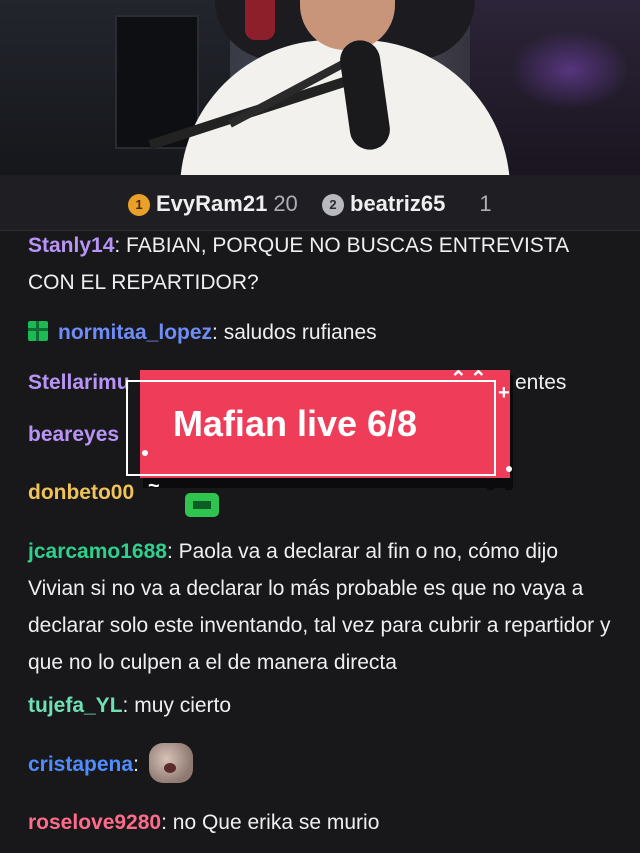 The width and height of the screenshot is (640, 853). What do you see at coordinates (285, 203) in the screenshot?
I see `leaderboard-count: 20` at bounding box center [285, 203].